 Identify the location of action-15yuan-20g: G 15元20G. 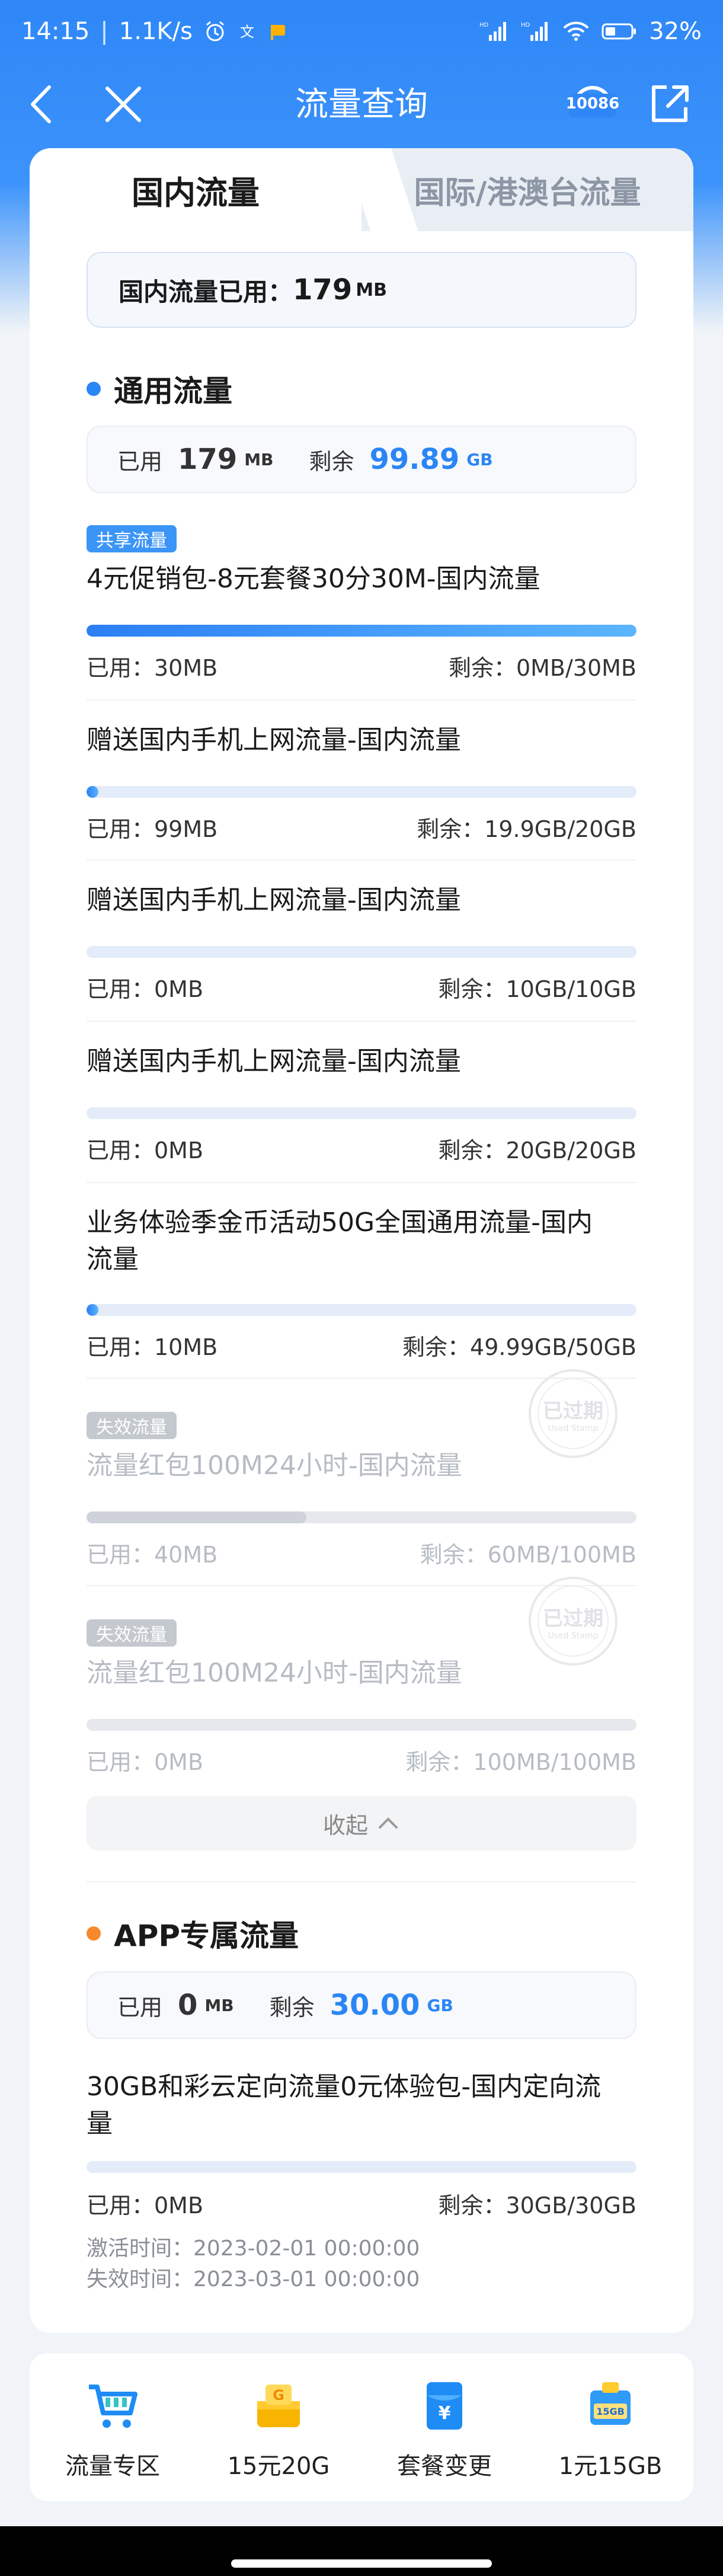
(278, 2427).